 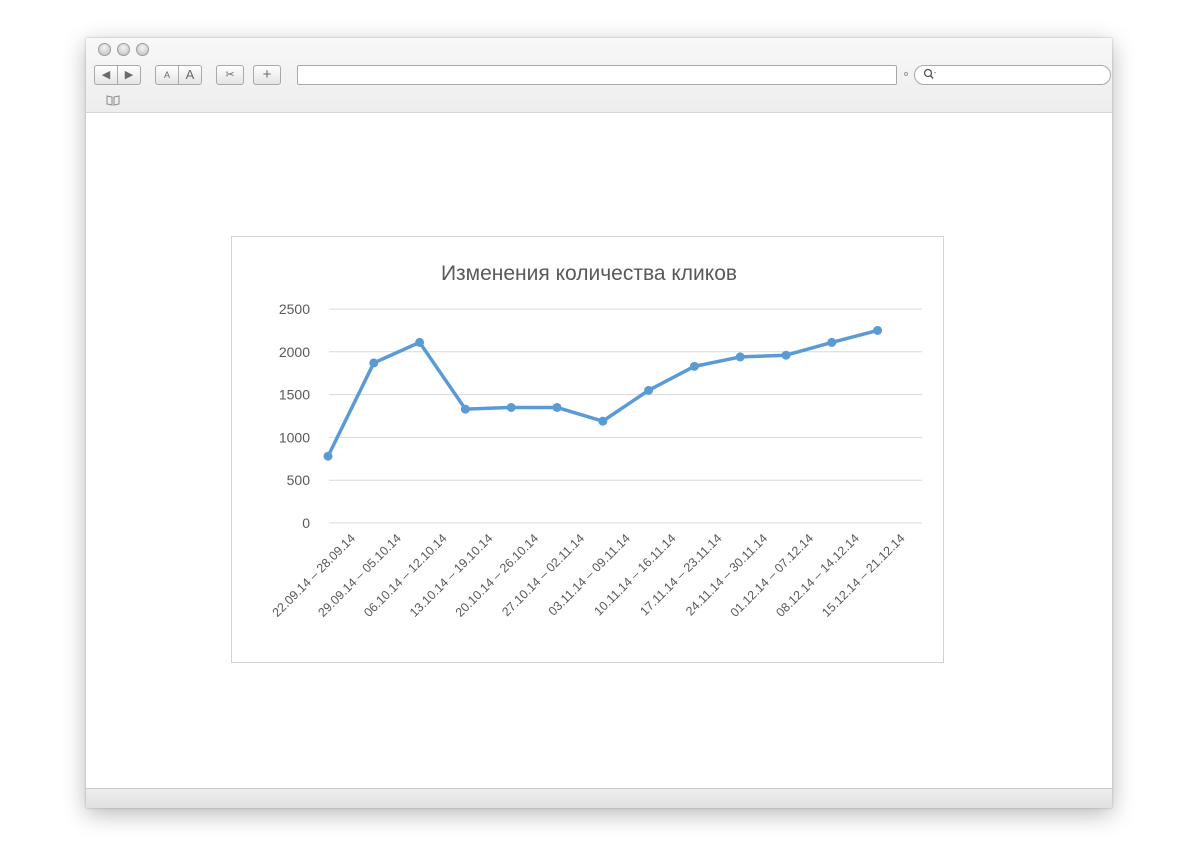 I want to click on x-tick-label: 27.10.14 – 02.11.14, so click(x=543, y=575).